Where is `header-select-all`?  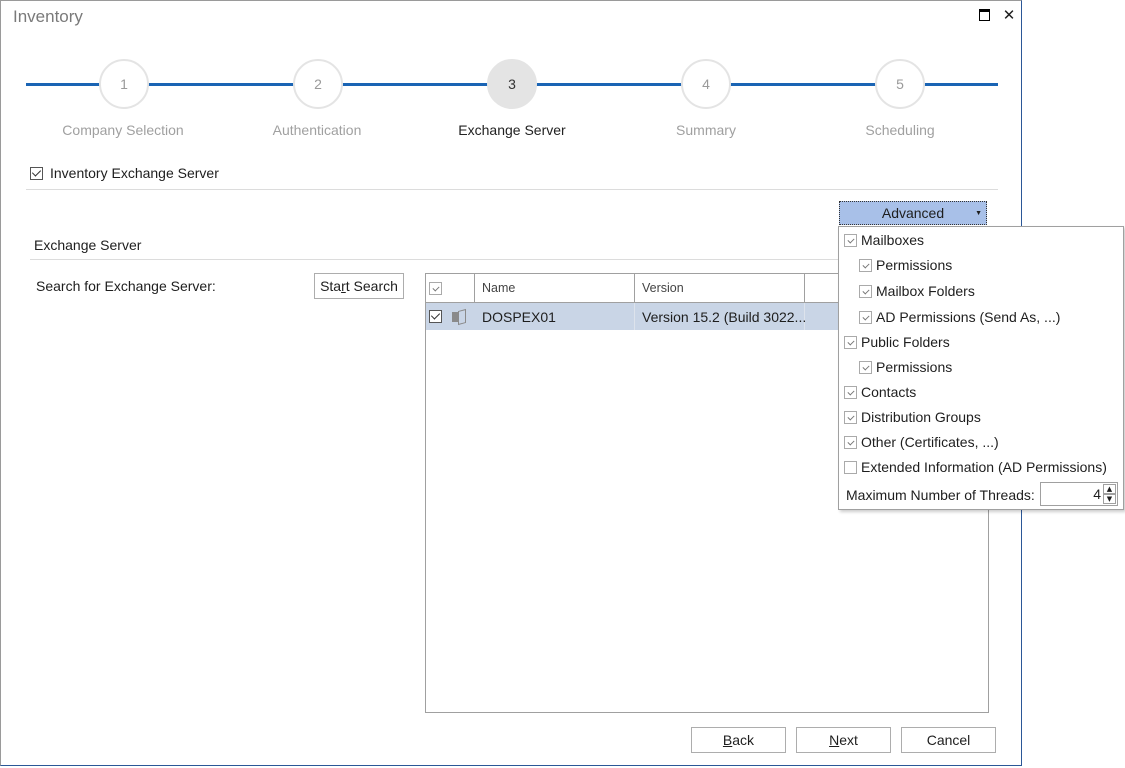
header-select-all is located at coordinates (450, 288).